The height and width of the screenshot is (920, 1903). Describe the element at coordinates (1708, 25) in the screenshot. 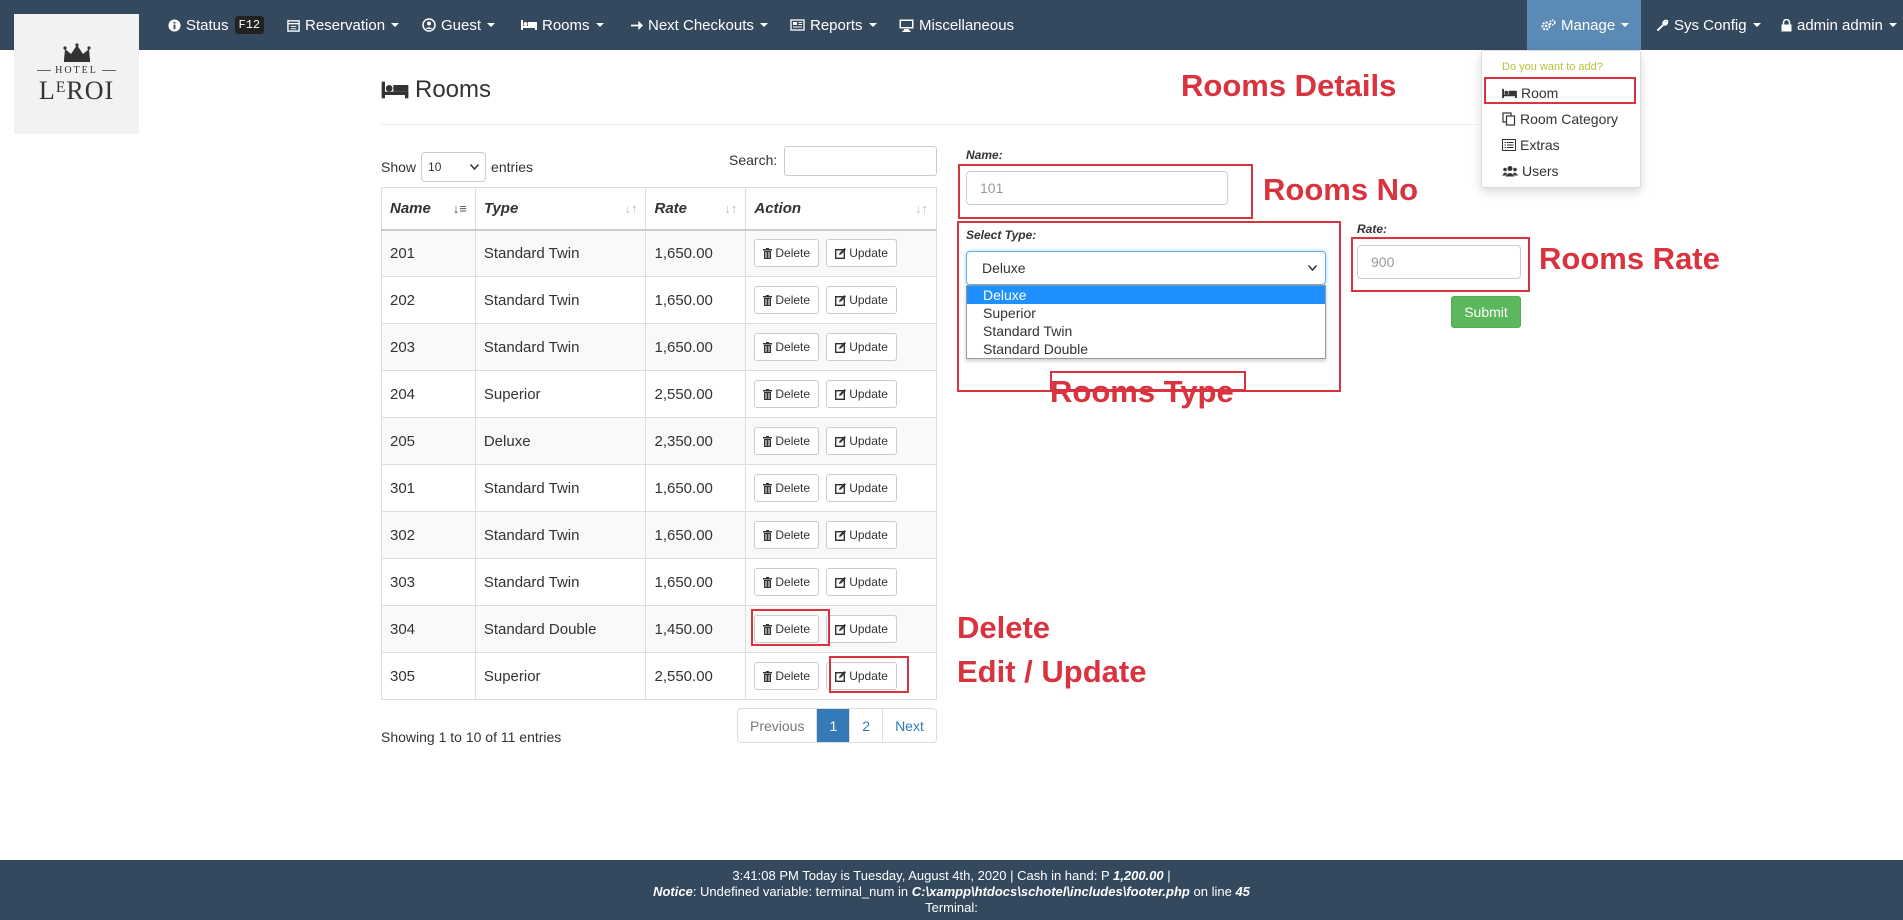

I see `nav-sys-config: Sys Config` at that location.